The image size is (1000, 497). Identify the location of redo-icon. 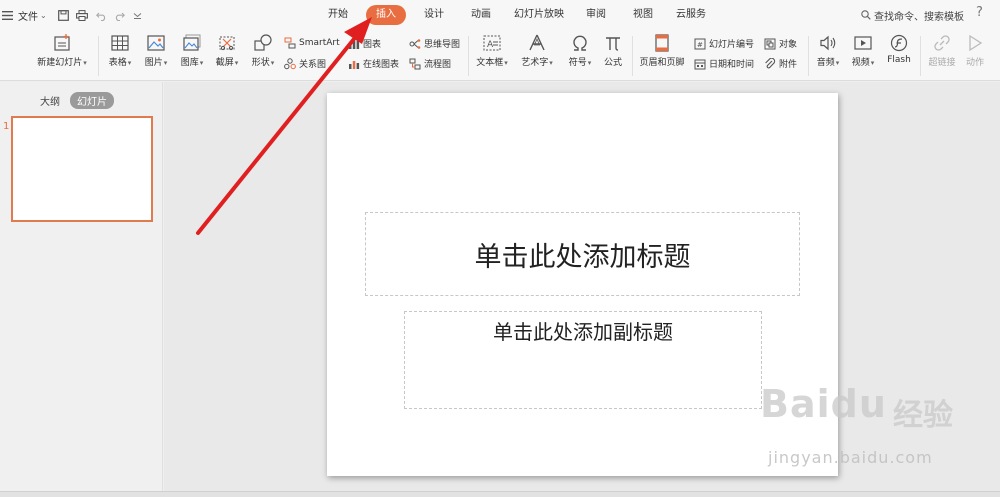
(120, 16).